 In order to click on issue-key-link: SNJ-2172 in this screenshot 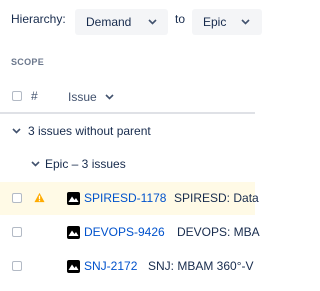, I will do `click(110, 266)`.